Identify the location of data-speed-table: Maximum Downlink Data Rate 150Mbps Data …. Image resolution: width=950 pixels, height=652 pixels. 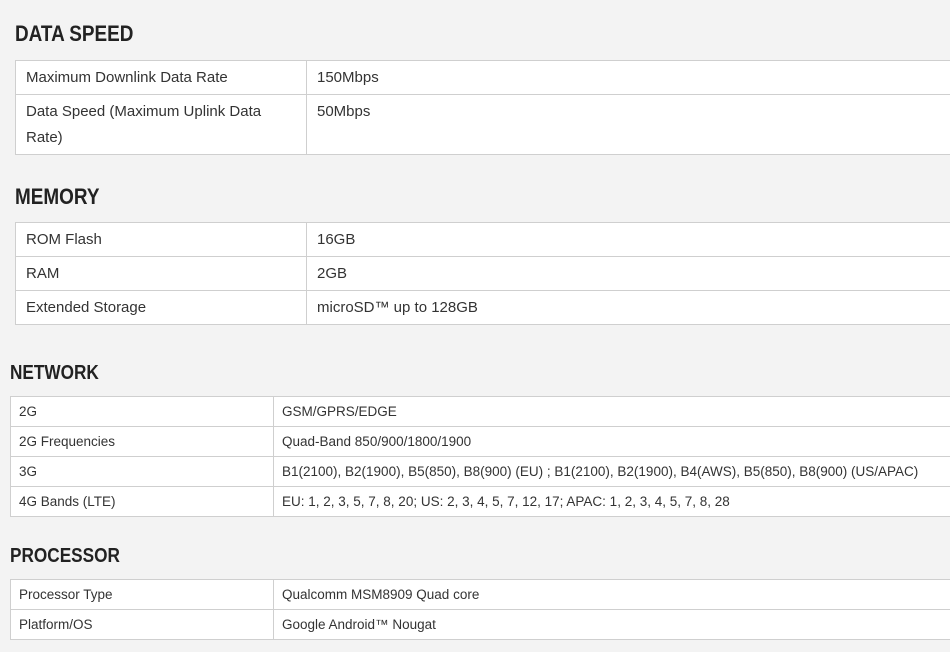
(482, 107).